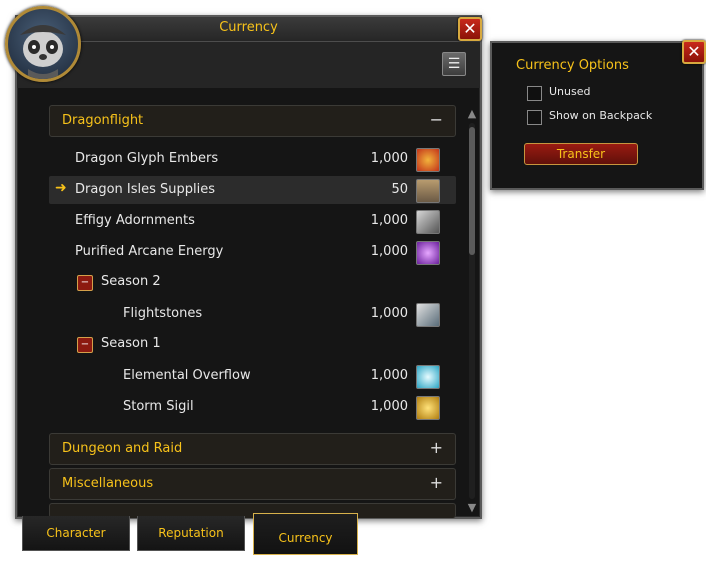 The image size is (706, 562). Describe the element at coordinates (399, 189) in the screenshot. I see `currency-amount: 50` at that location.